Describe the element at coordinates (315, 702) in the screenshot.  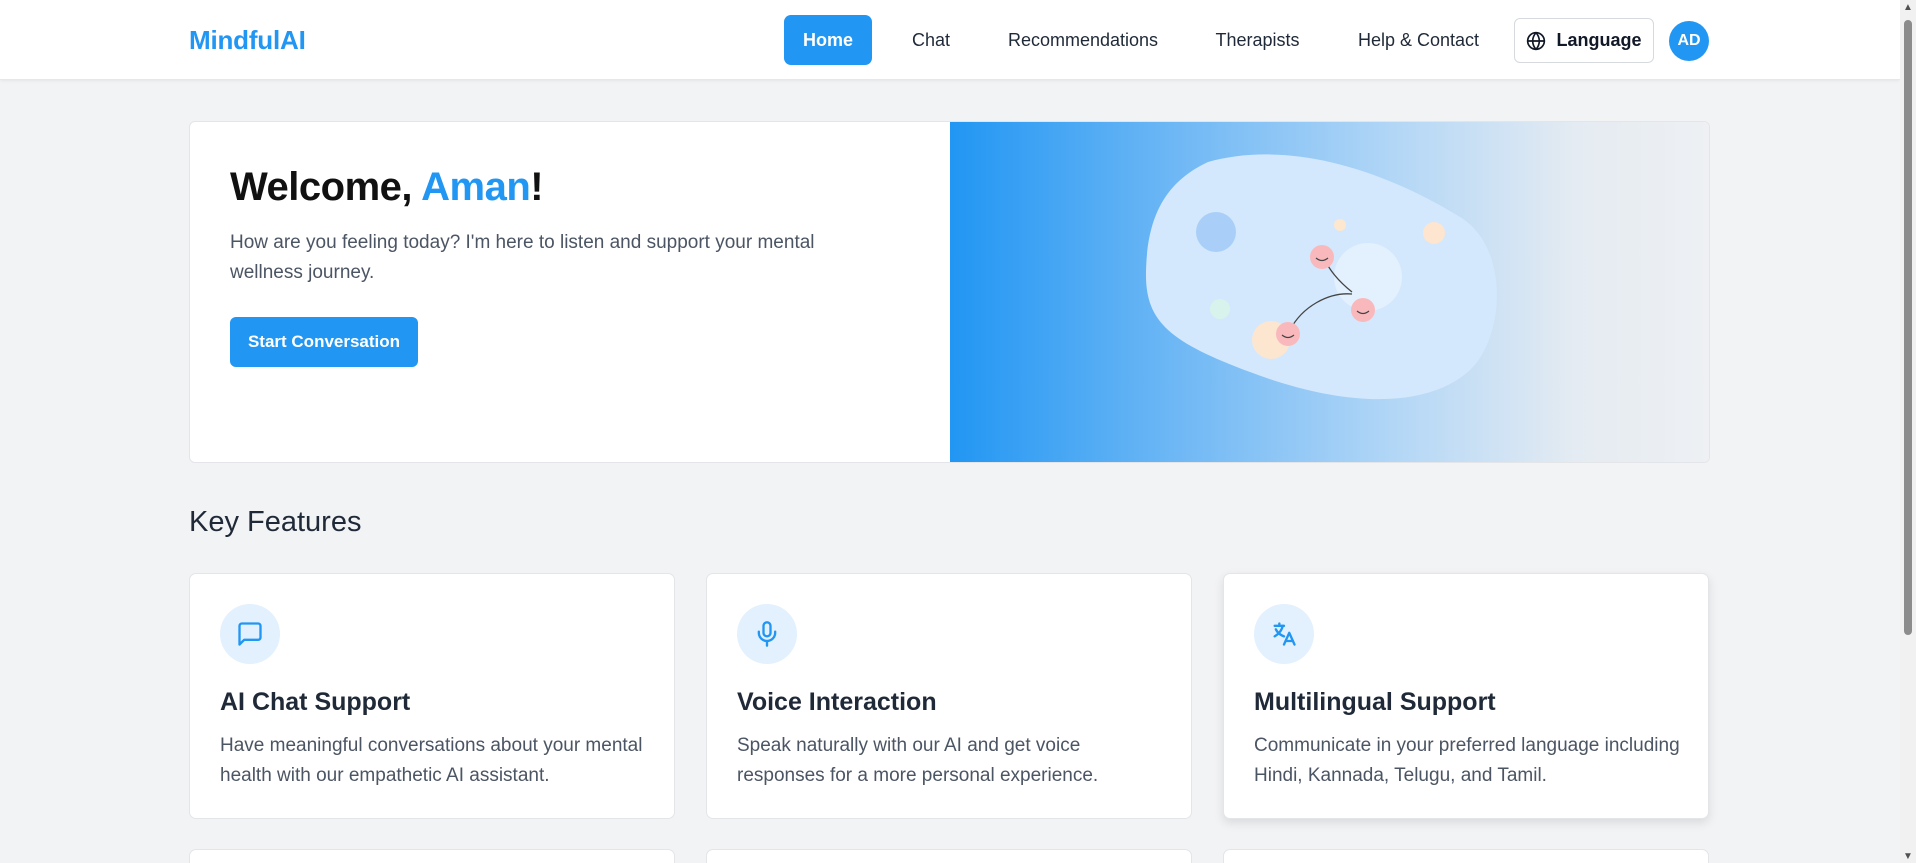
I see `feature-title: AI Chat Support` at that location.